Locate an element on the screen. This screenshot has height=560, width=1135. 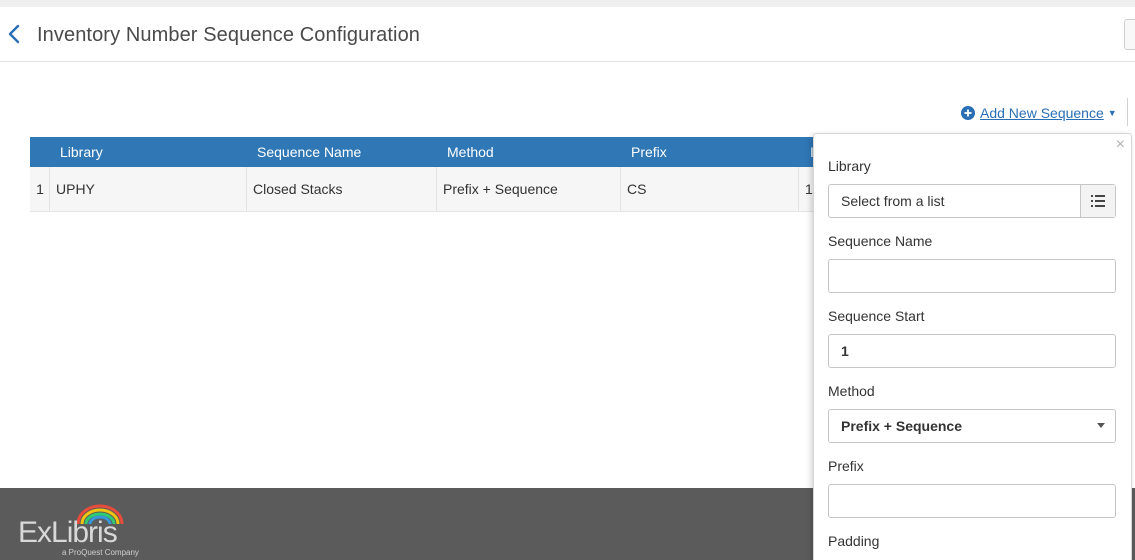
close-icon: × is located at coordinates (1120, 145).